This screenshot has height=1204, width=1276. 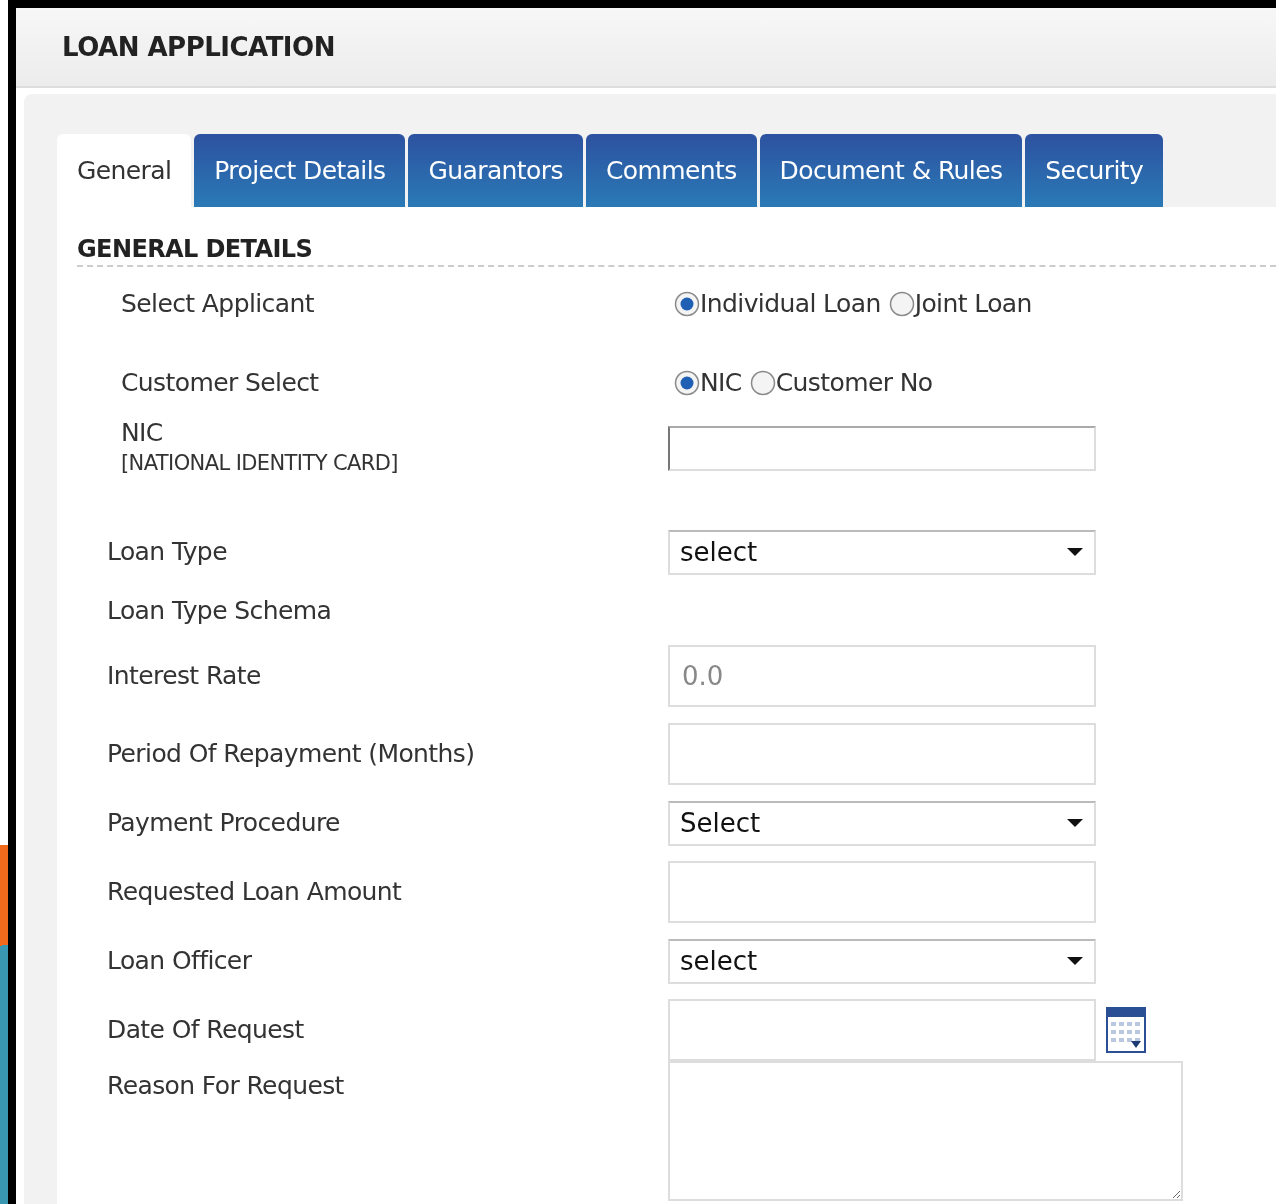 I want to click on field-label: Date Of Request, so click(x=205, y=1030).